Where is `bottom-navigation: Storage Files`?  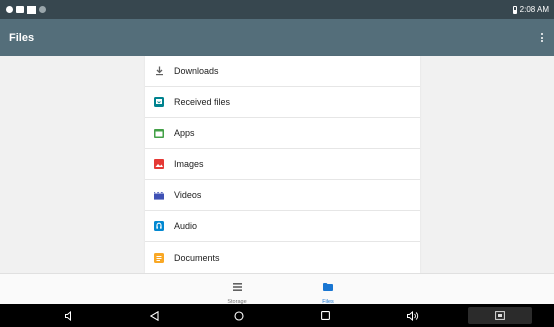
bottom-navigation: Storage Files is located at coordinates (277, 289).